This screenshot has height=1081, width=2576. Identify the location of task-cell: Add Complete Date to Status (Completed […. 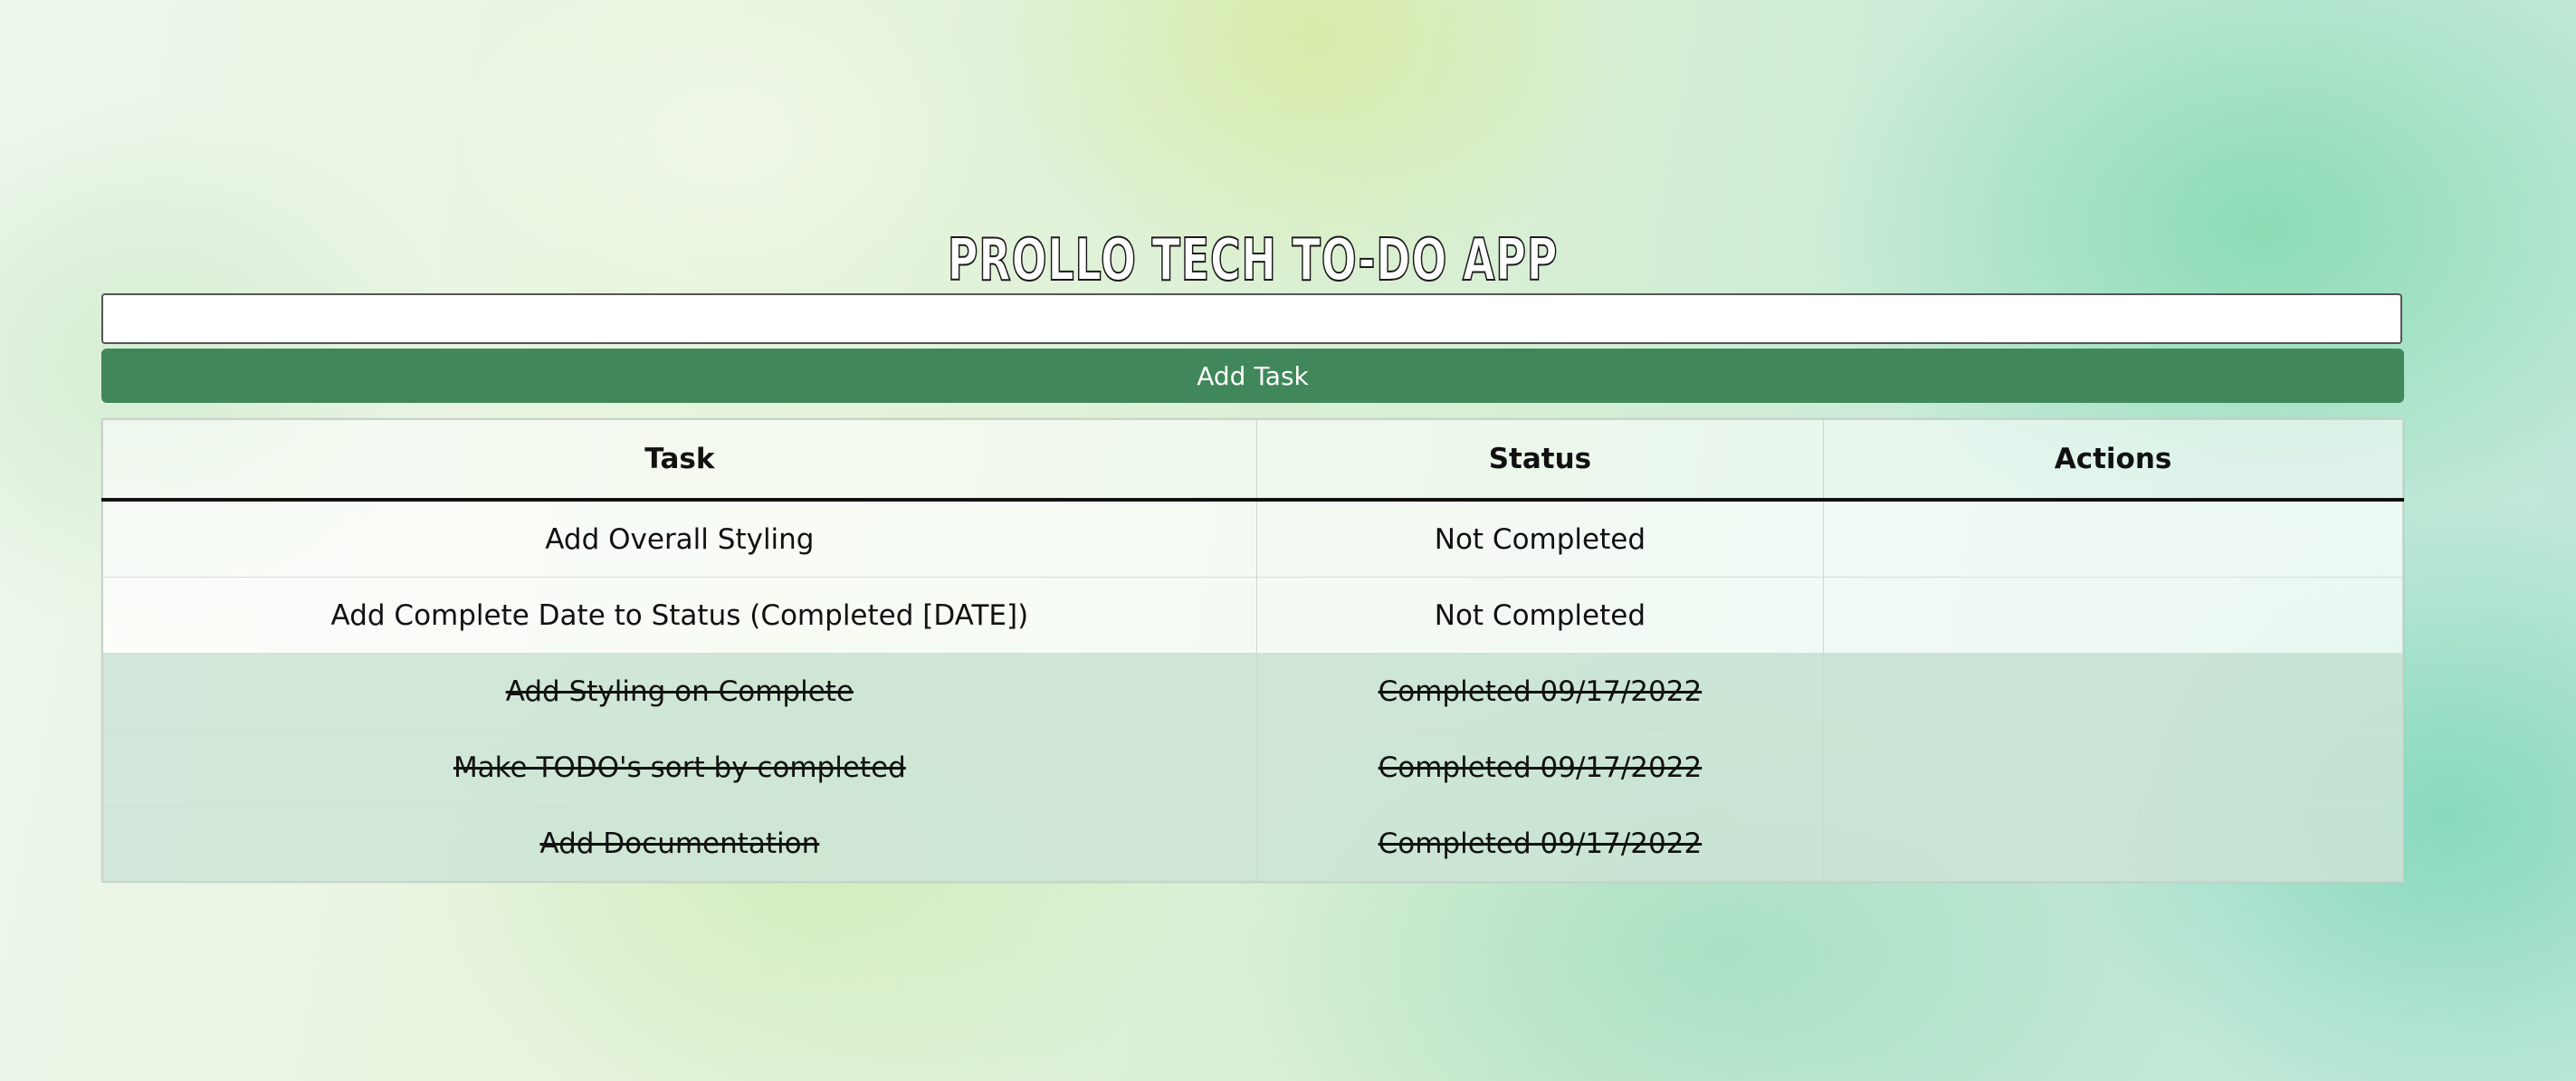
(680, 615).